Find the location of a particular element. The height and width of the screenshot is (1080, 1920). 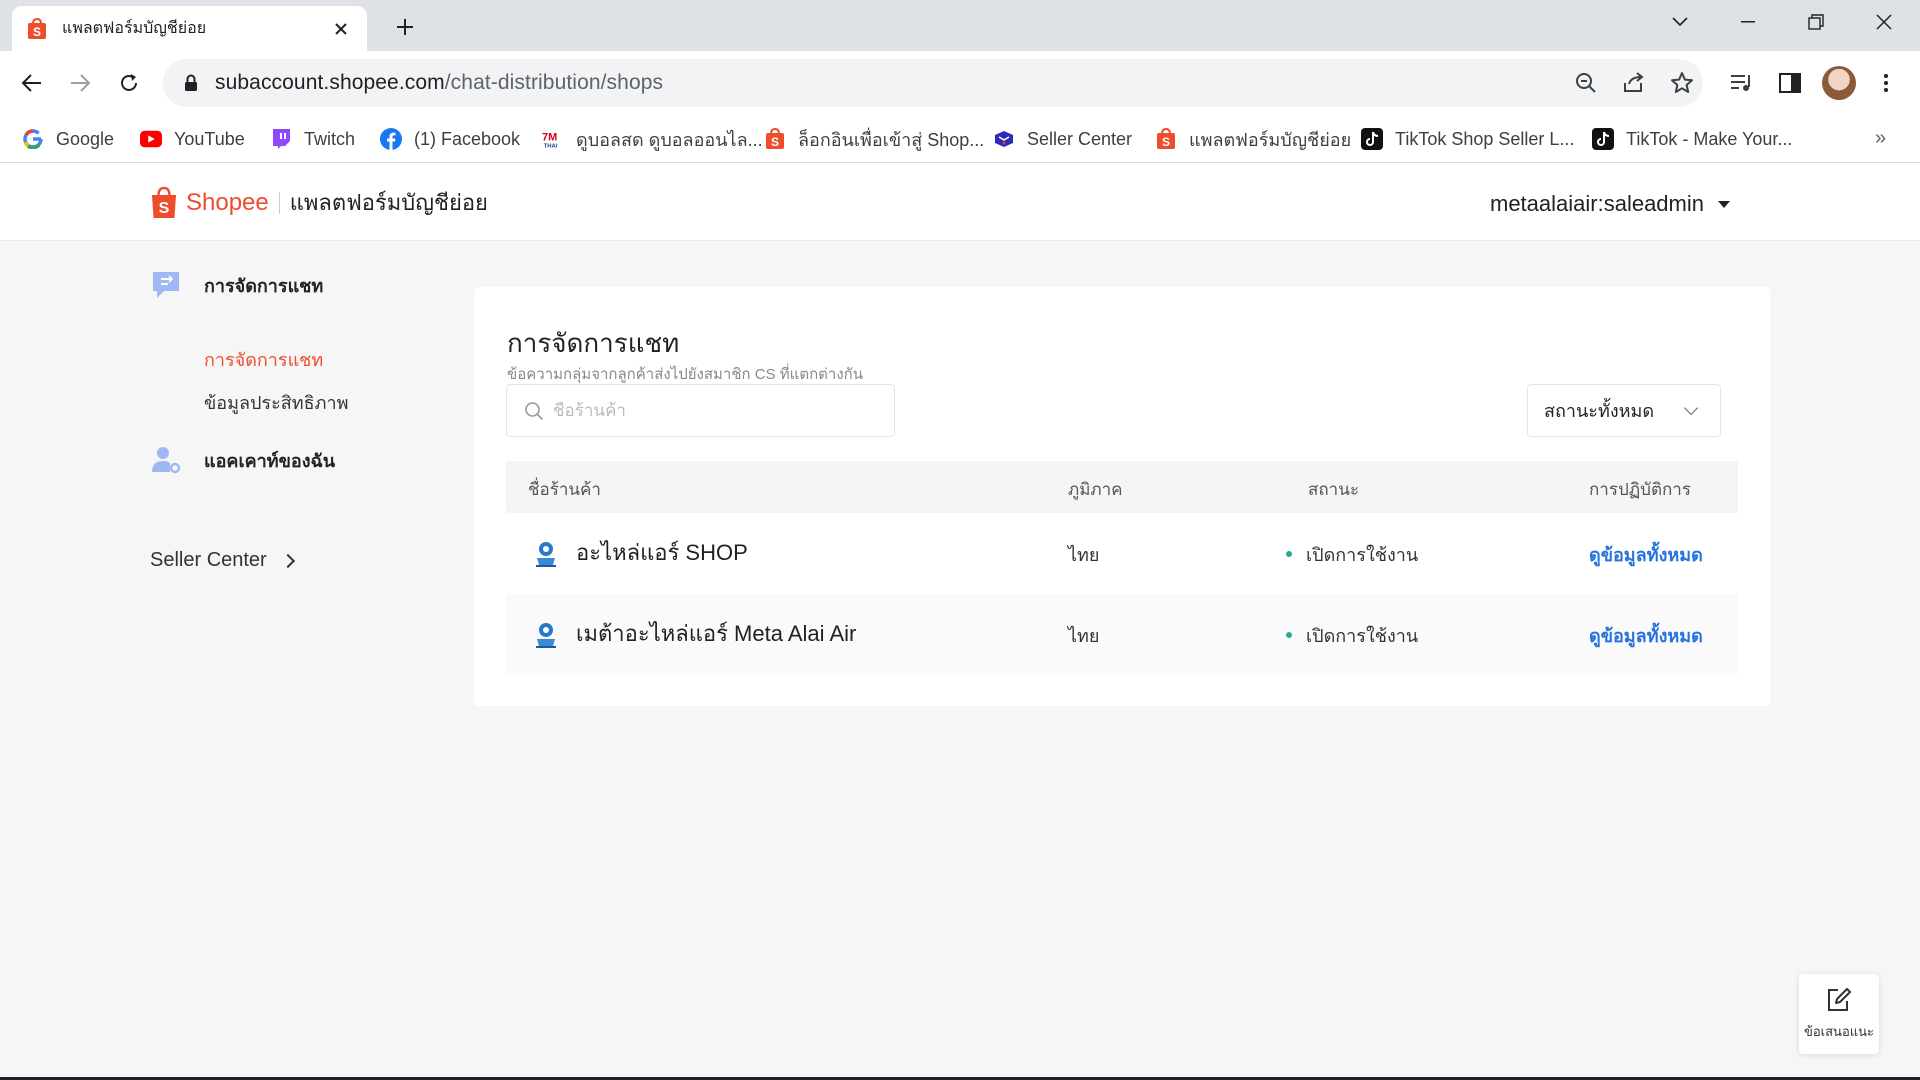

svg-text: THAI is located at coordinates (551, 146).